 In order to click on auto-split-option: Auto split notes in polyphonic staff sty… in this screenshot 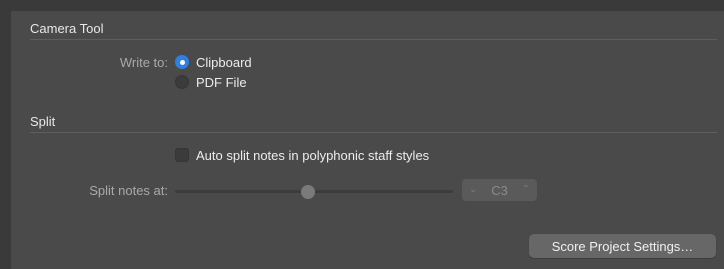, I will do `click(302, 155)`.